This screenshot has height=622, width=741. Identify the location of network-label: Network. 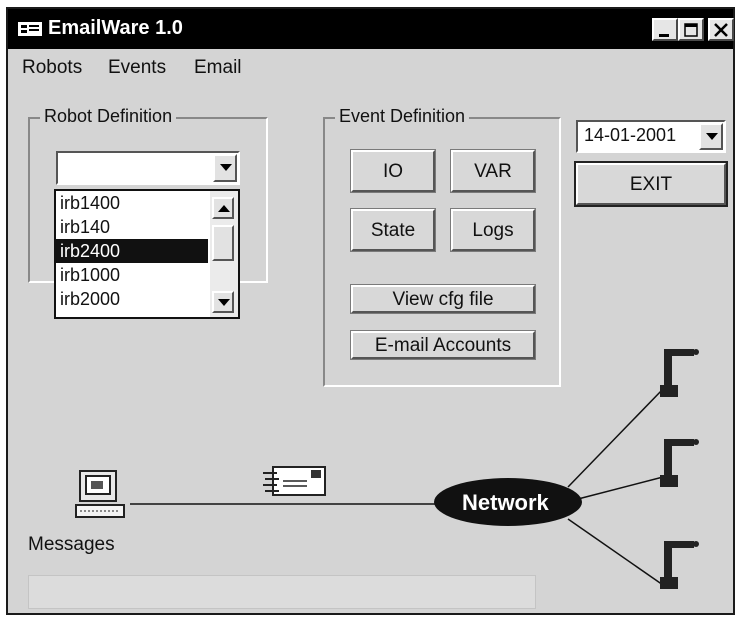
(505, 502).